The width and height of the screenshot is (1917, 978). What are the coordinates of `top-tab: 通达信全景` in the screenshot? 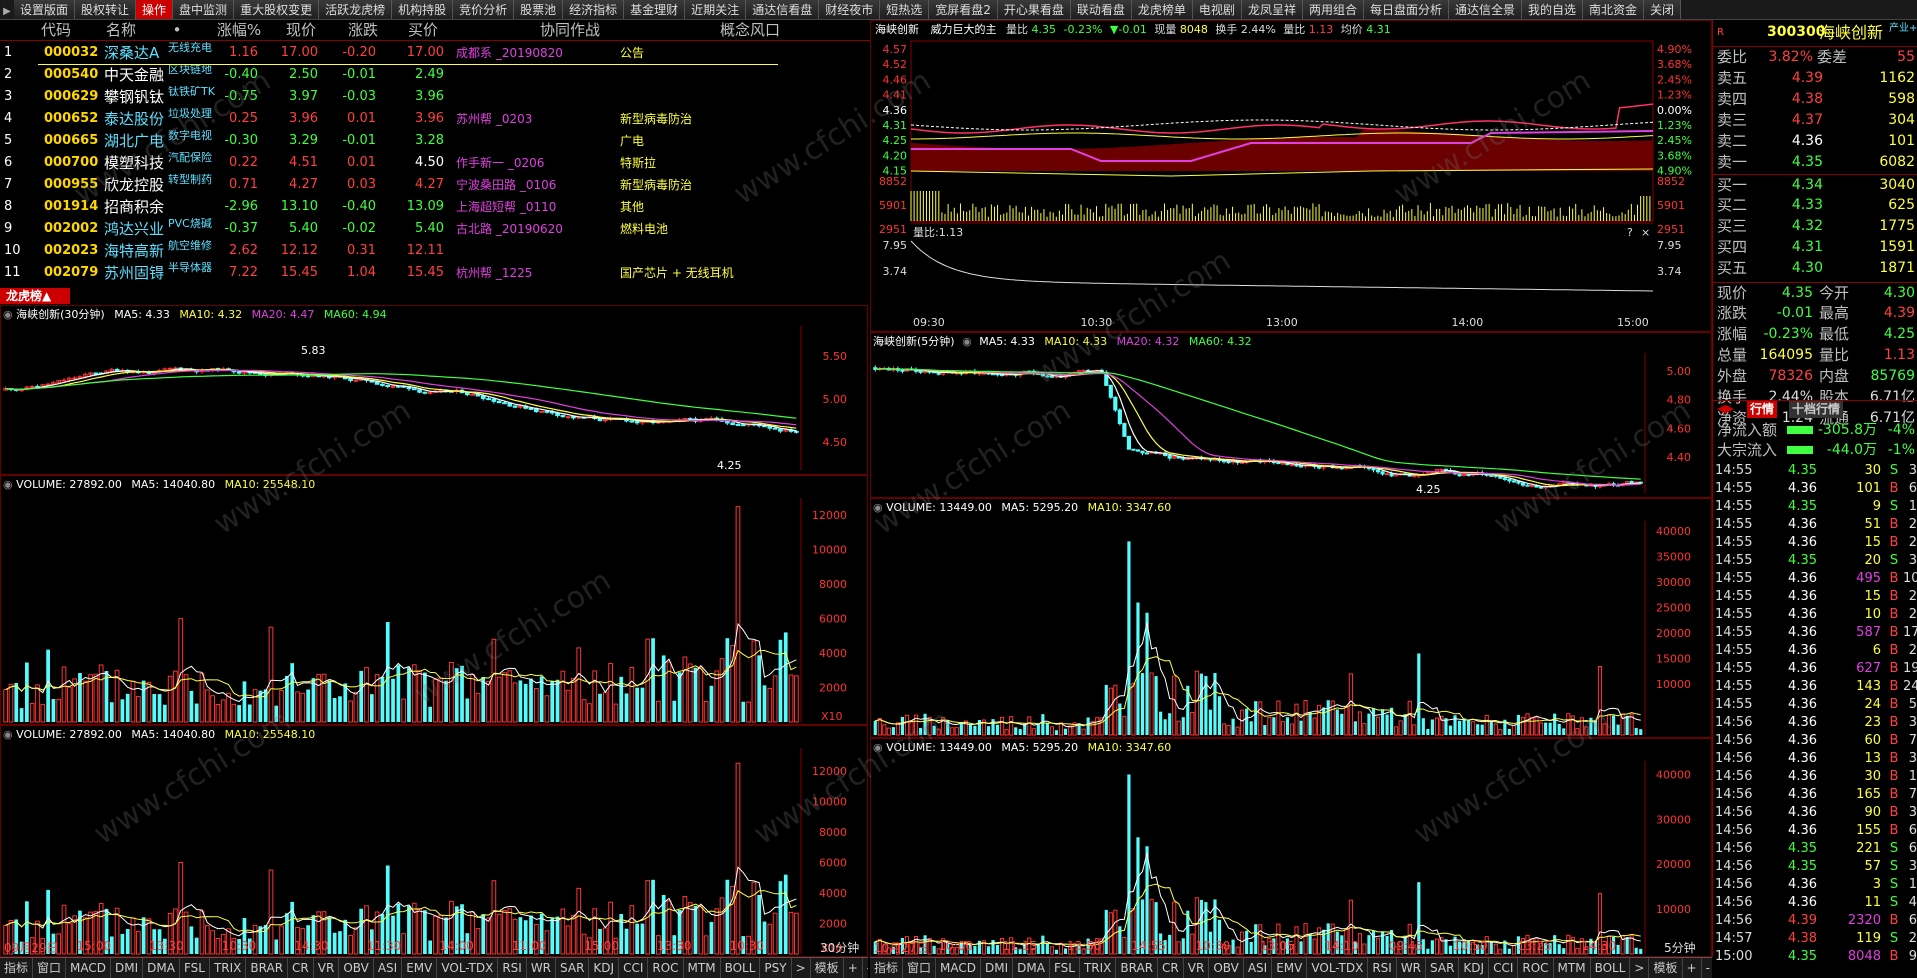 It's located at (1485, 9).